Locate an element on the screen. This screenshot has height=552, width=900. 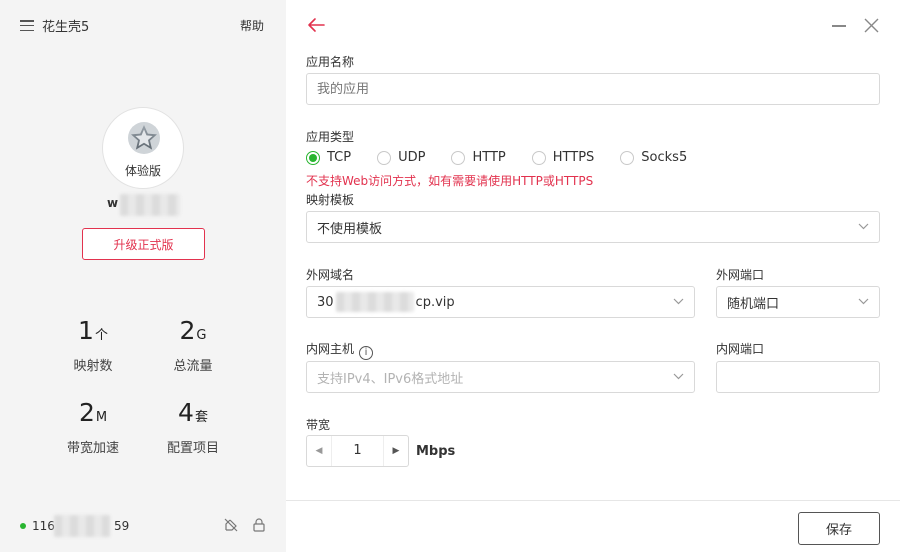
stat-unit: G is located at coordinates (201, 335).